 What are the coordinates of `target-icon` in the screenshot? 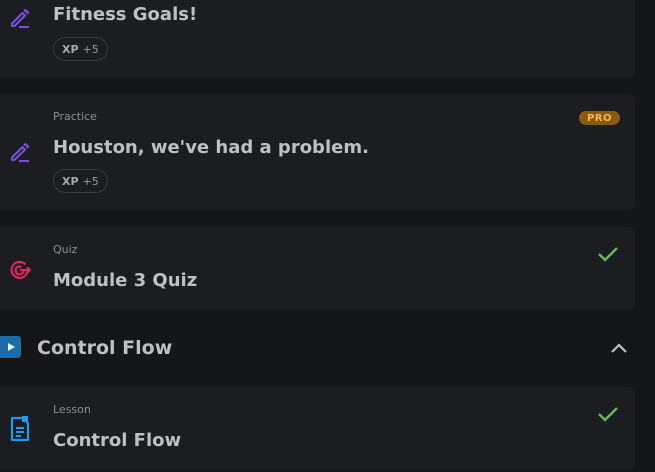 It's located at (21, 269).